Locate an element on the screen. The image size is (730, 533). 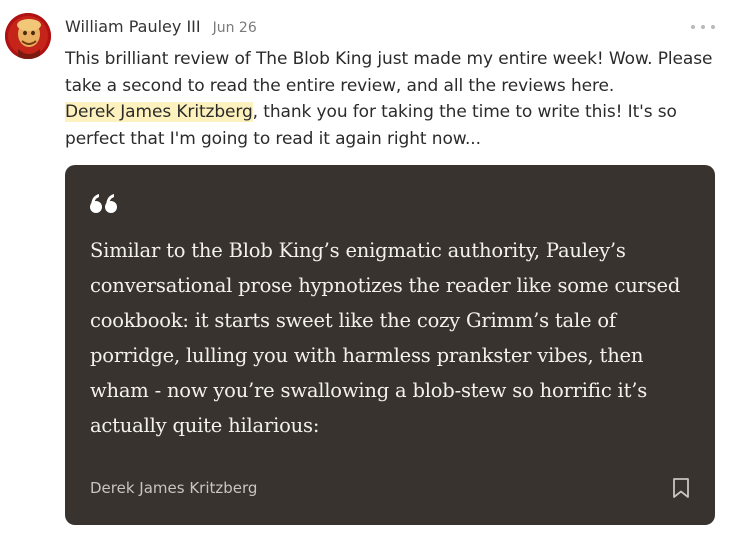
avatar is located at coordinates (28, 36).